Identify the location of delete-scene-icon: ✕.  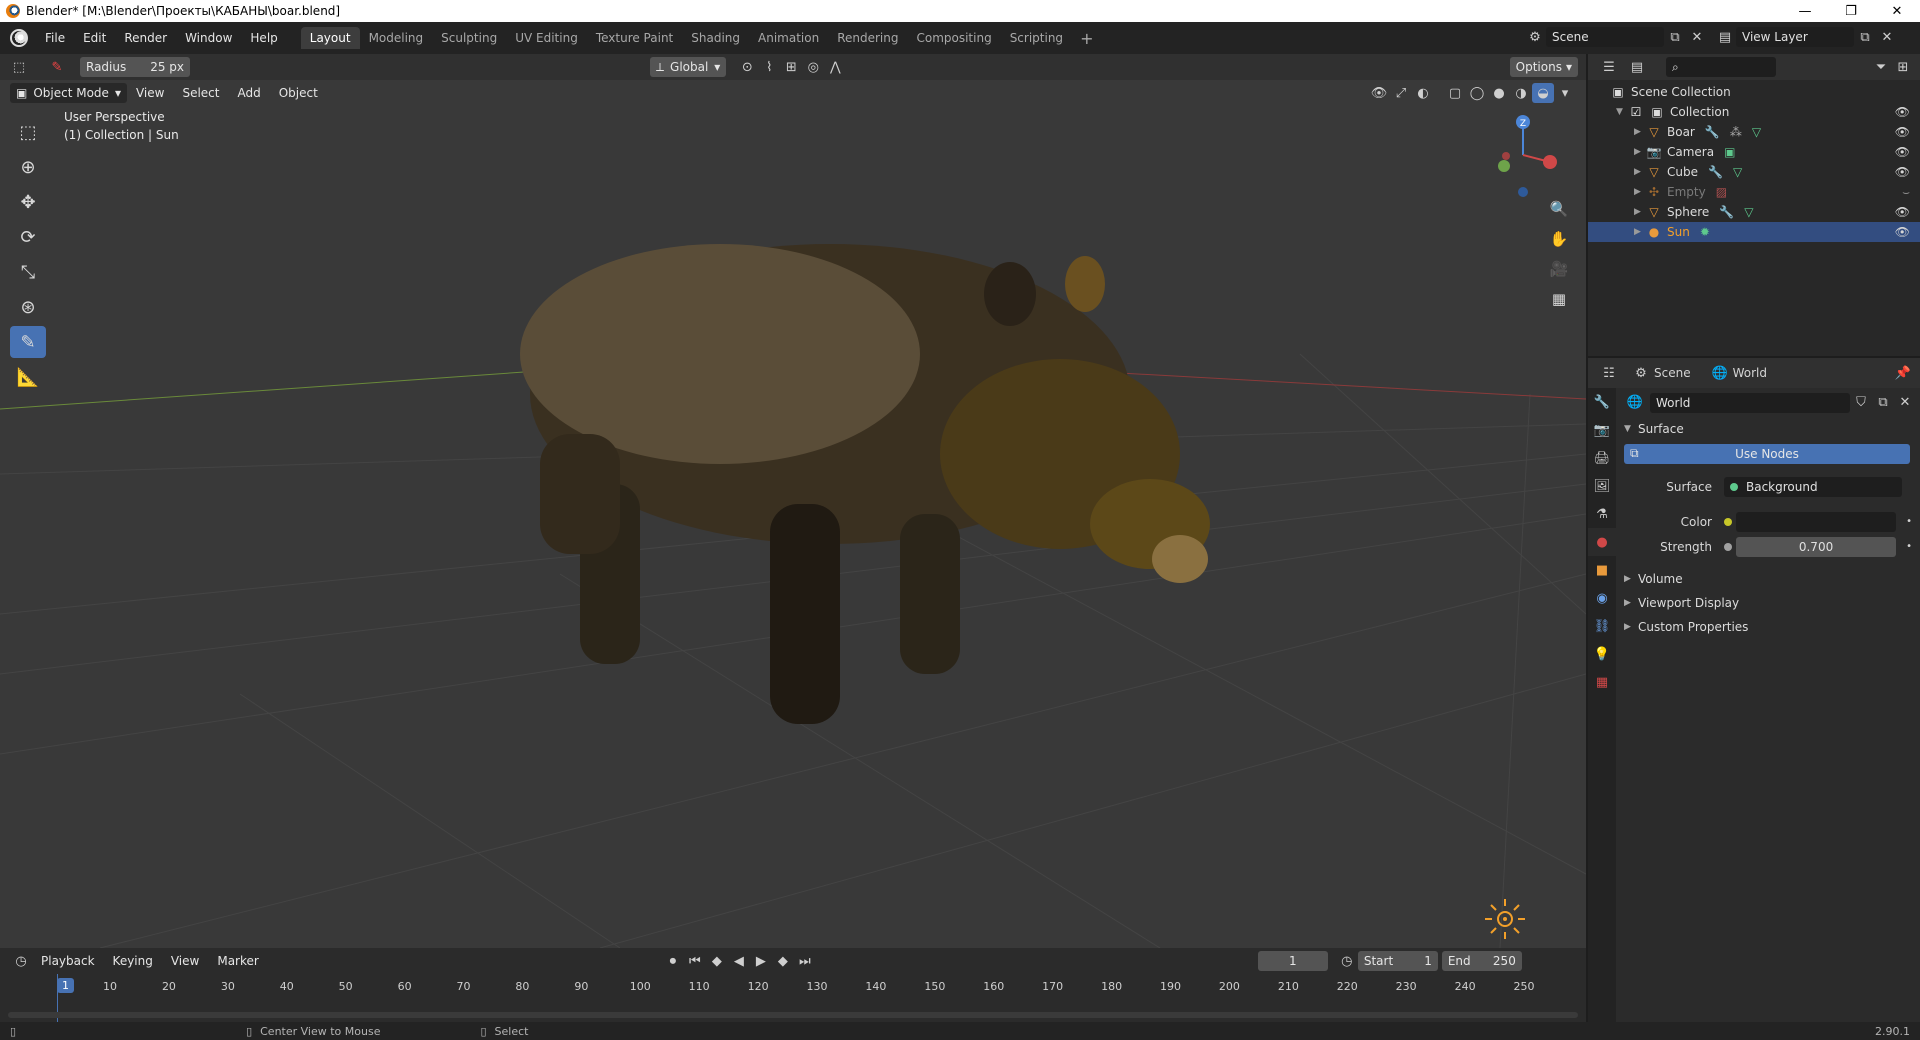
(1697, 37).